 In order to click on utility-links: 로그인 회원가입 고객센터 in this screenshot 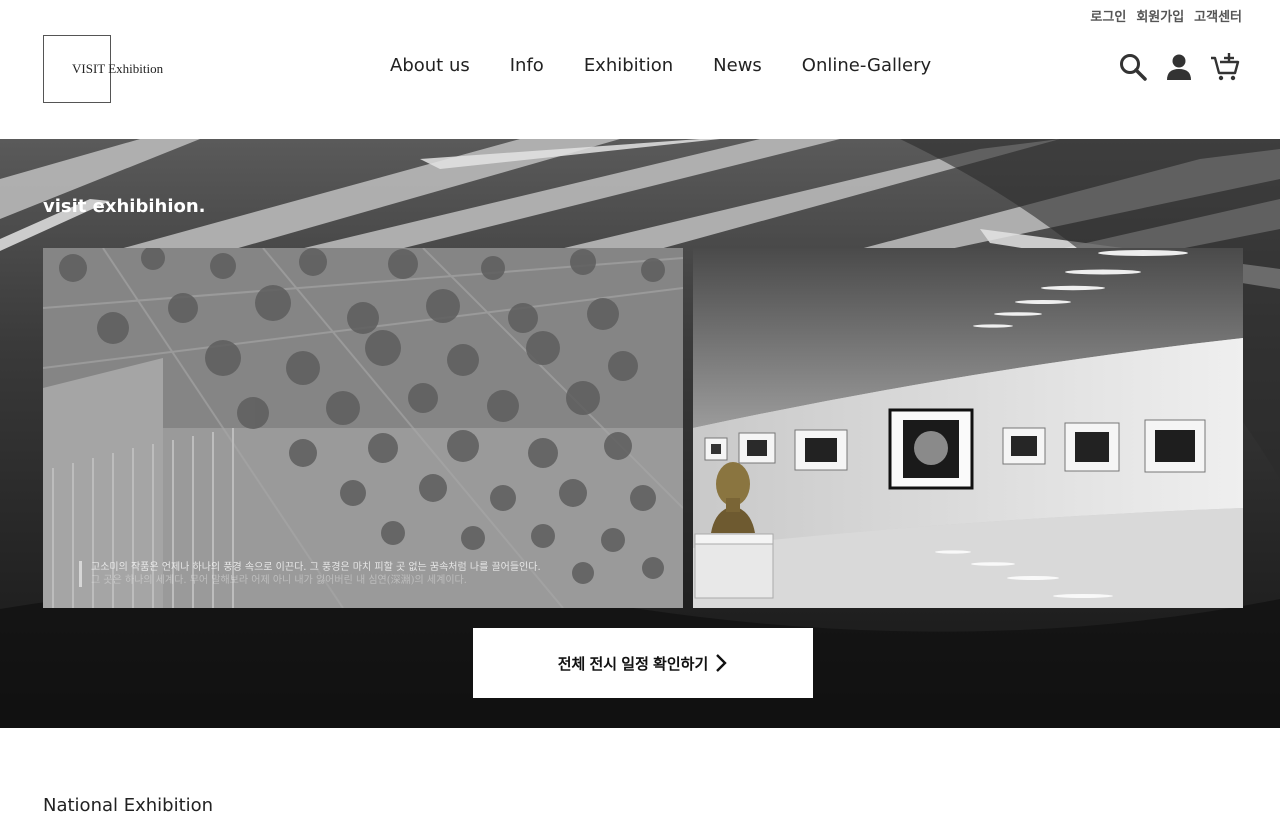, I will do `click(1166, 15)`.